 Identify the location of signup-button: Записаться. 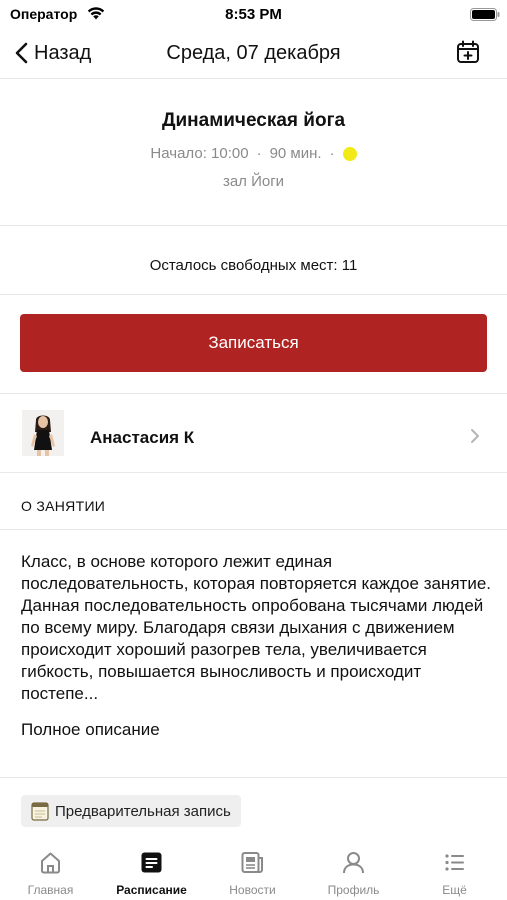
(253, 343).